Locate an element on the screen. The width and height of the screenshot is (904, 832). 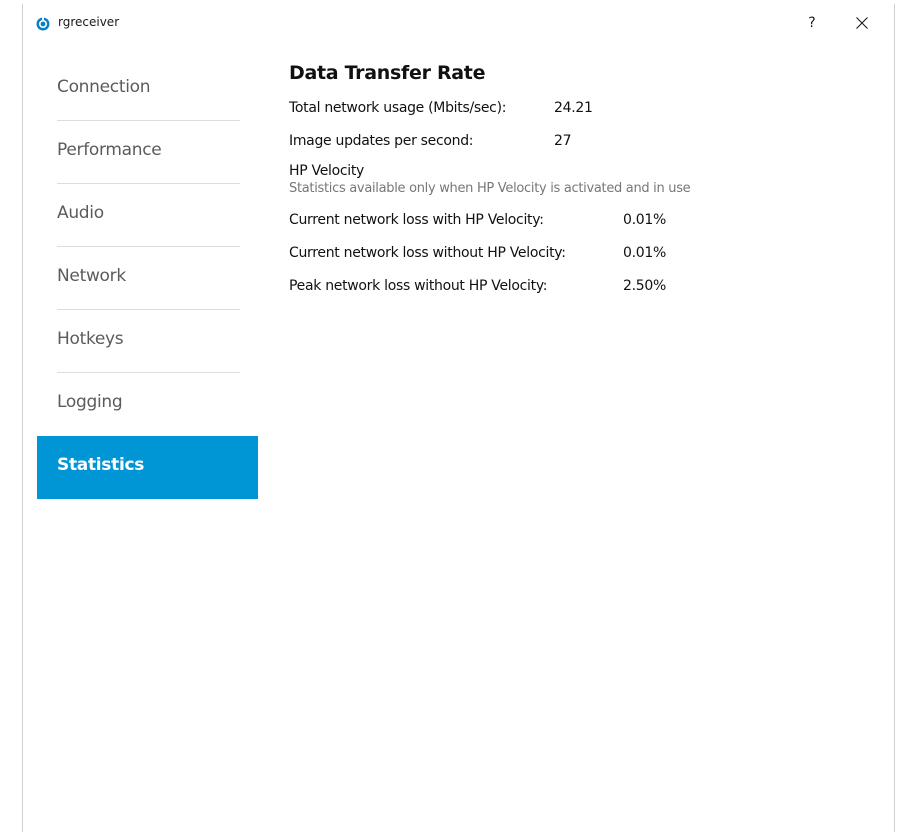
stat-row: Image updates per second: 27 is located at coordinates (584, 139).